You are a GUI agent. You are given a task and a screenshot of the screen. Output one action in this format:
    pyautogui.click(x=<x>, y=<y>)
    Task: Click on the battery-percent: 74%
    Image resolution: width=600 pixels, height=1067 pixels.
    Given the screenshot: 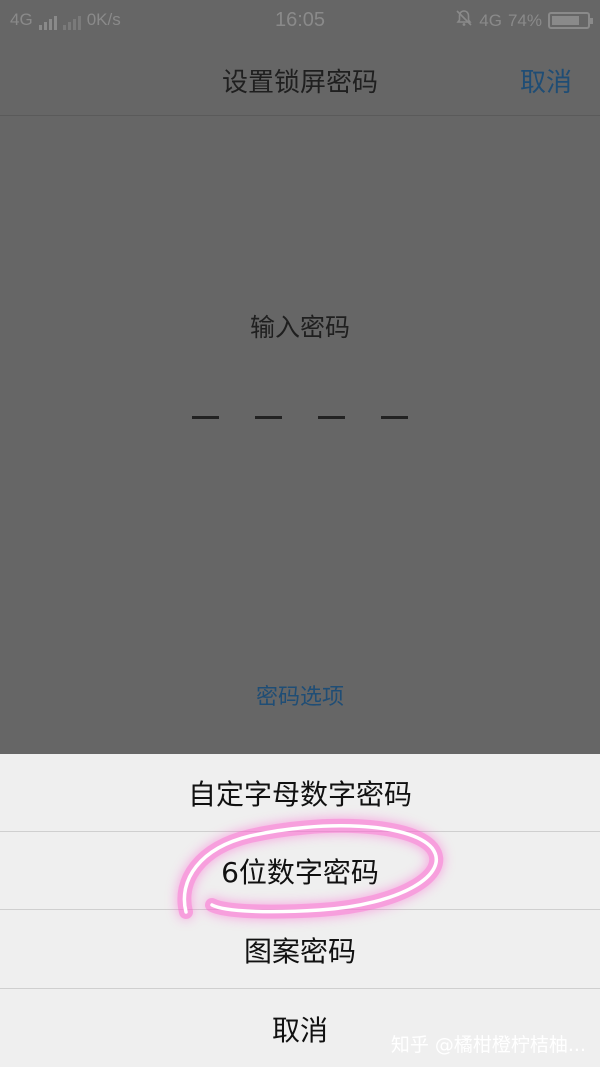 What is the action you would take?
    pyautogui.click(x=524, y=20)
    